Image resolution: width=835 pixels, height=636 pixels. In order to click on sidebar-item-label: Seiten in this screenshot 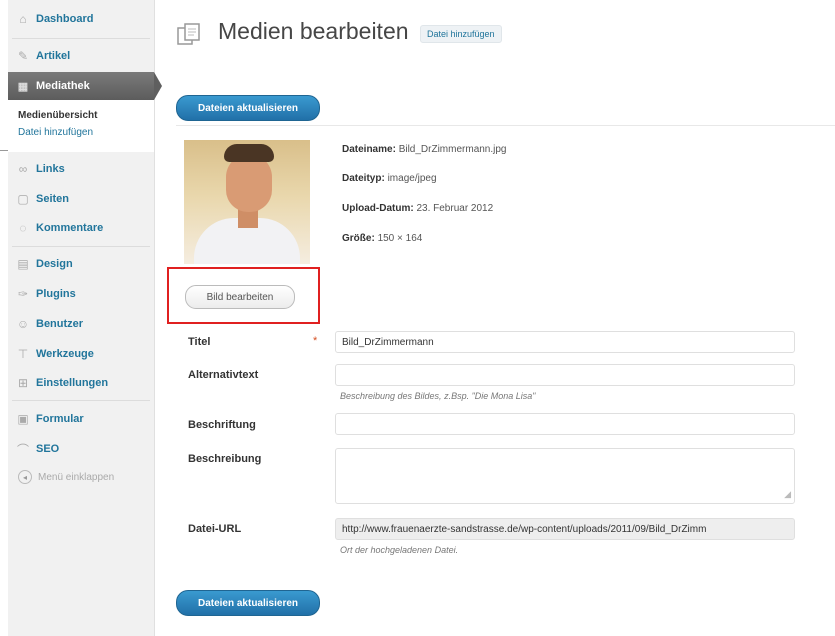, I will do `click(53, 199)`.